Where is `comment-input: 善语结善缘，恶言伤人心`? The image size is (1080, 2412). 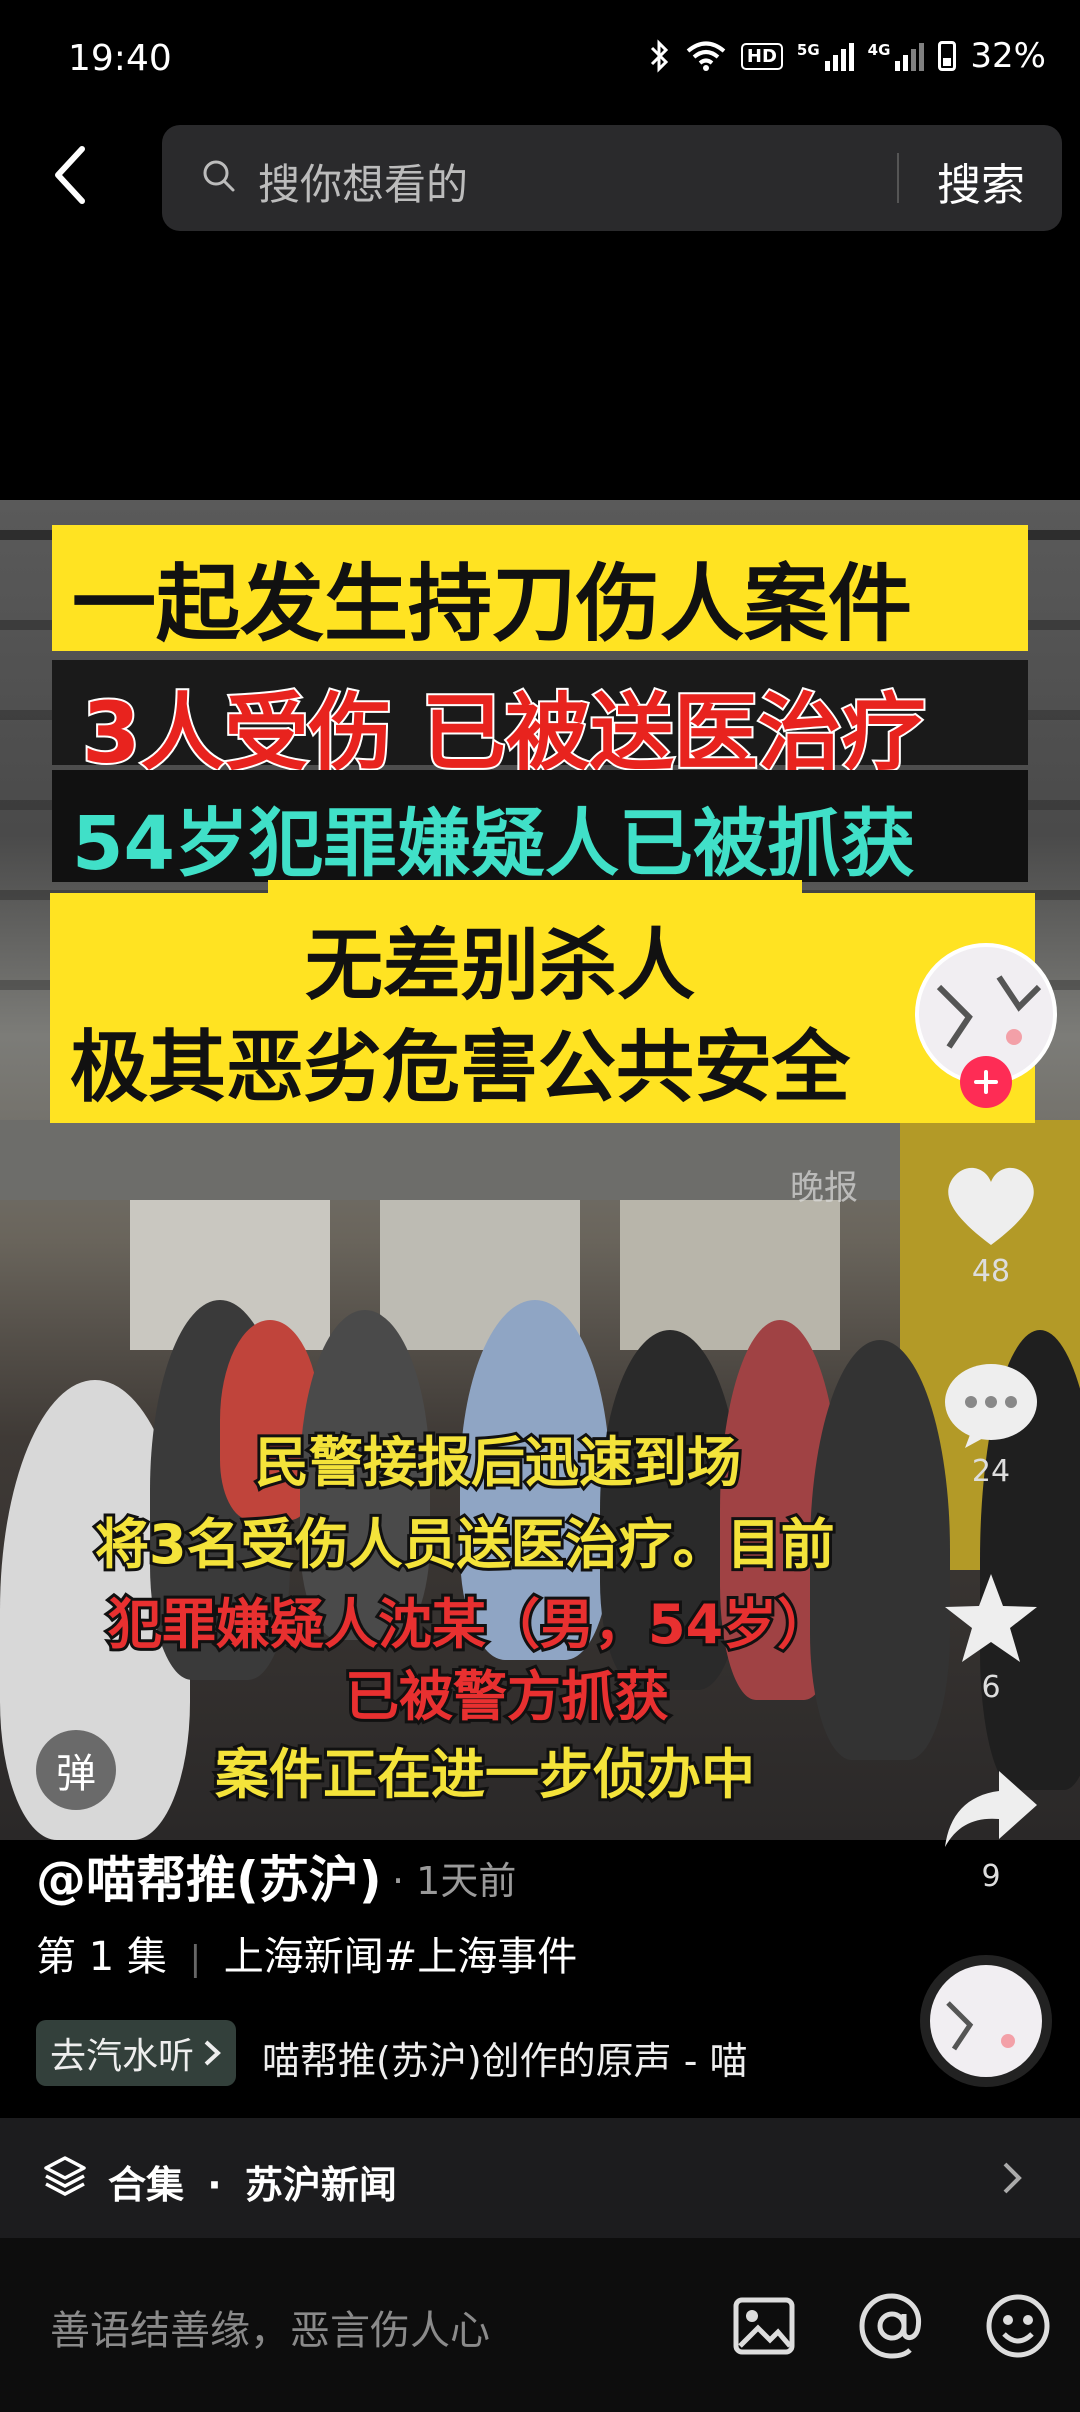 comment-input: 善语结善缘，恶言伤人心 is located at coordinates (270, 2327).